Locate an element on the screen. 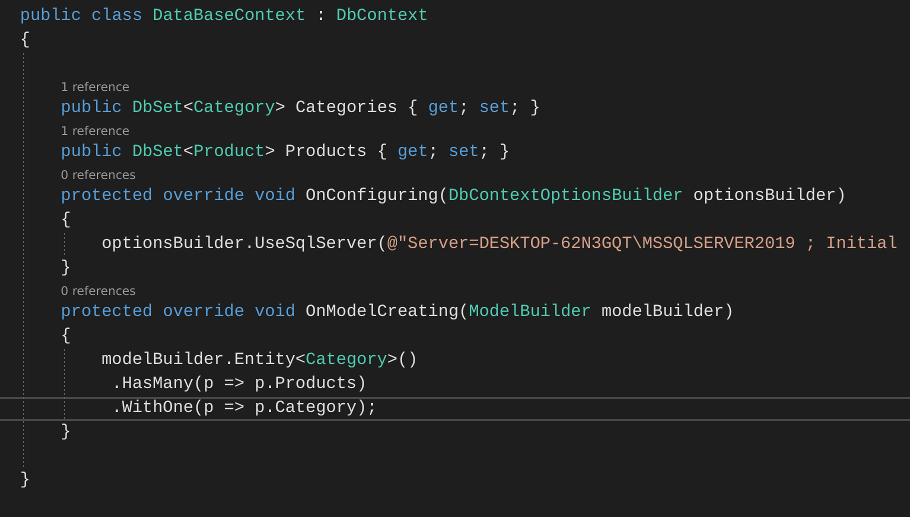  code-line: optionsBuilder.UseSqlServer(@"Server=DESKTOP-62N3GQT\MSSQLSERVER2019 ; Initial is located at coordinates (500, 245).